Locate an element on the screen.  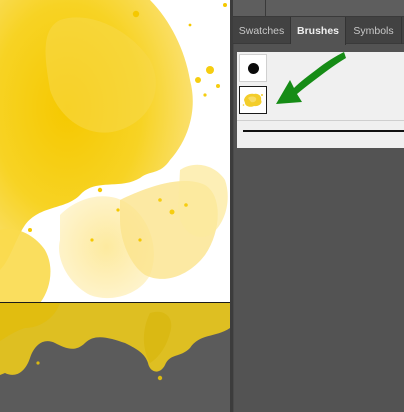
artwork-overflow-on-pasteboard is located at coordinates (115, 342).